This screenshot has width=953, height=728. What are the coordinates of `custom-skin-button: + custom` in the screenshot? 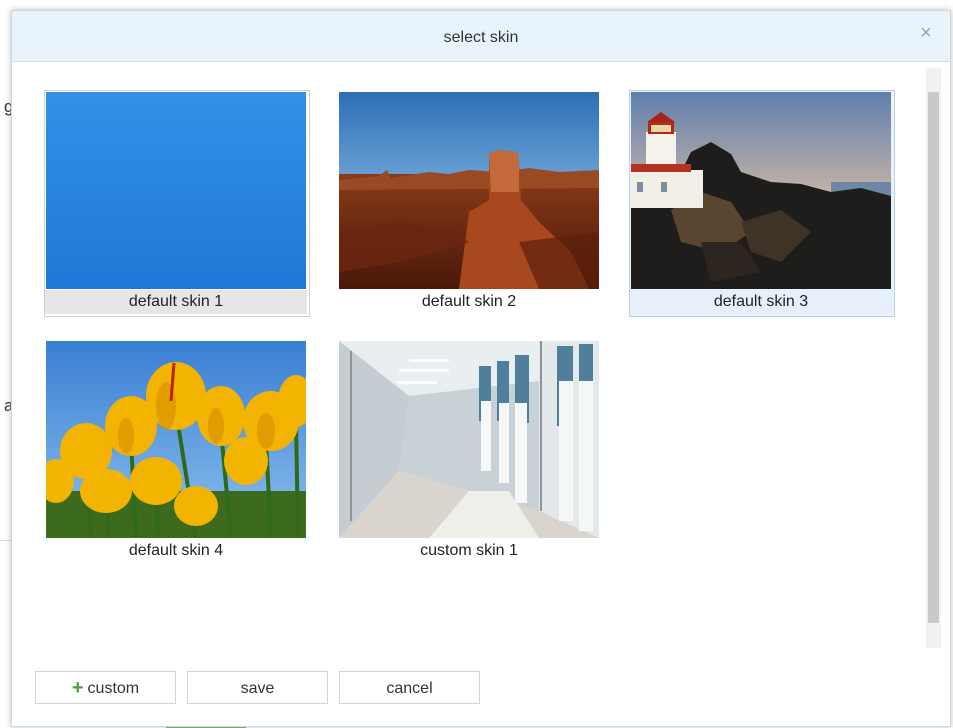 It's located at (105, 687).